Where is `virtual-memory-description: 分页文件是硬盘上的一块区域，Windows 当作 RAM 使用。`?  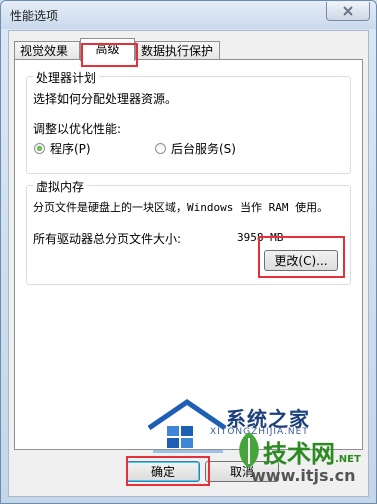
virtual-memory-description: 分页文件是硬盘上的一块区域，Windows 当作 RAM 使用。 is located at coordinates (181, 207).